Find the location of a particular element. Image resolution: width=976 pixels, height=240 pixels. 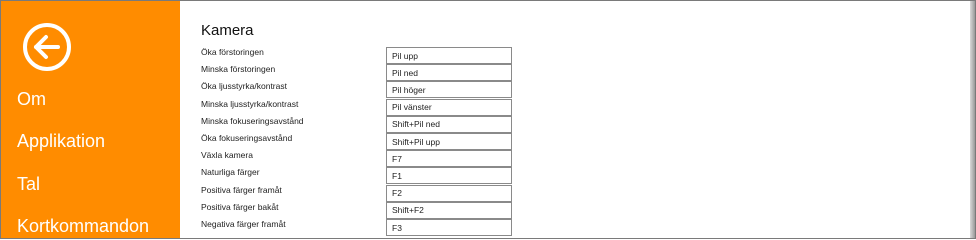

window-edge is located at coordinates (973, 119).